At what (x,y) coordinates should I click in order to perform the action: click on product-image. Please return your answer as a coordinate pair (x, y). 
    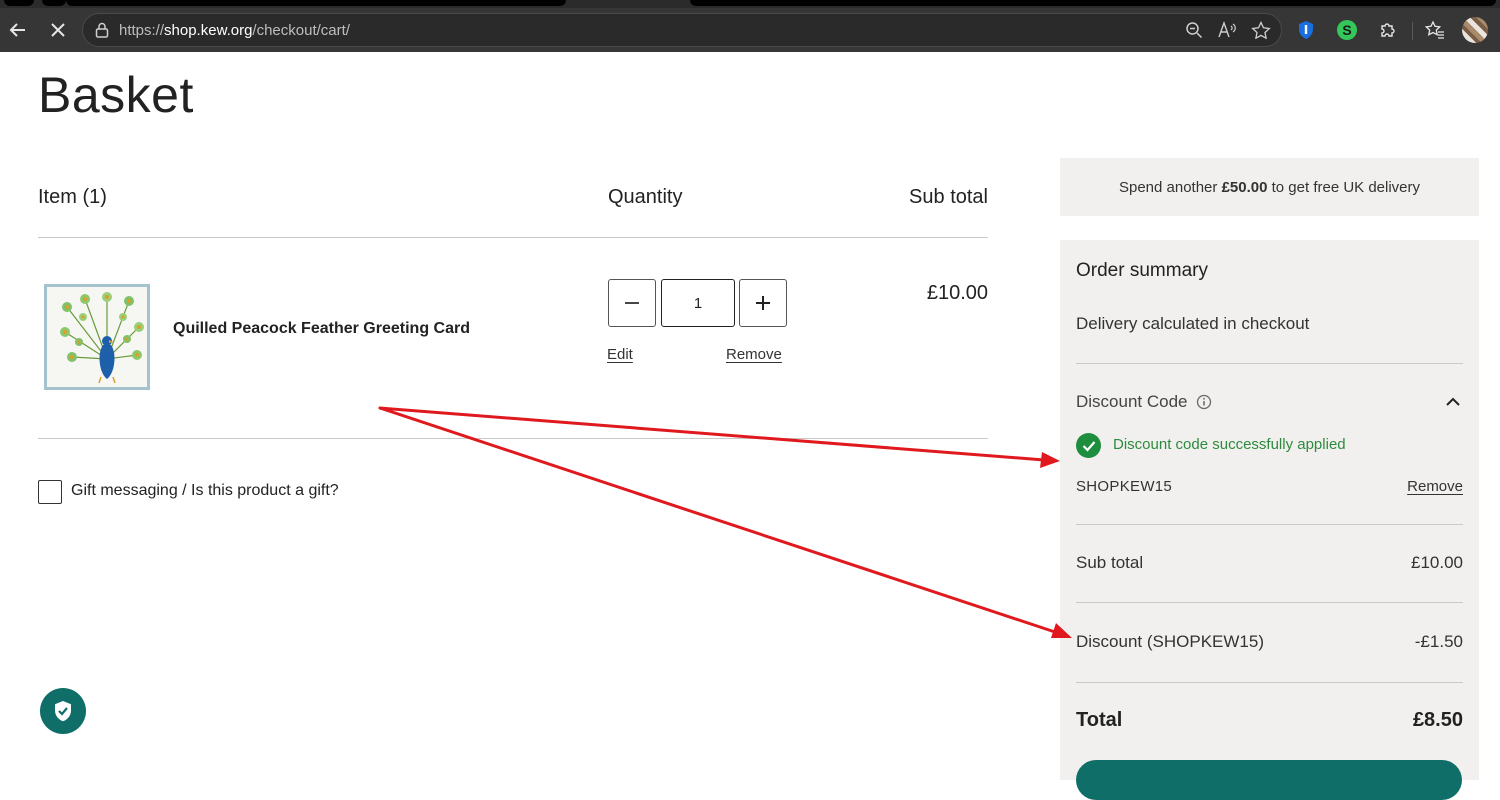
    Looking at the image, I should click on (97, 337).